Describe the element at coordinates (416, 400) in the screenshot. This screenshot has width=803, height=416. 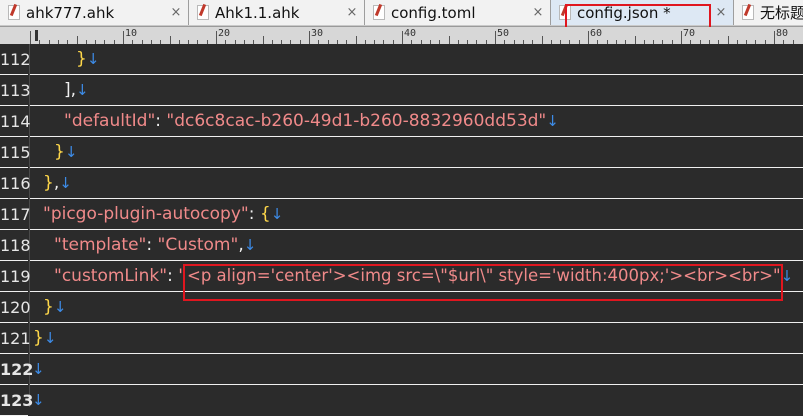
I see `code-line-123: ↓` at that location.